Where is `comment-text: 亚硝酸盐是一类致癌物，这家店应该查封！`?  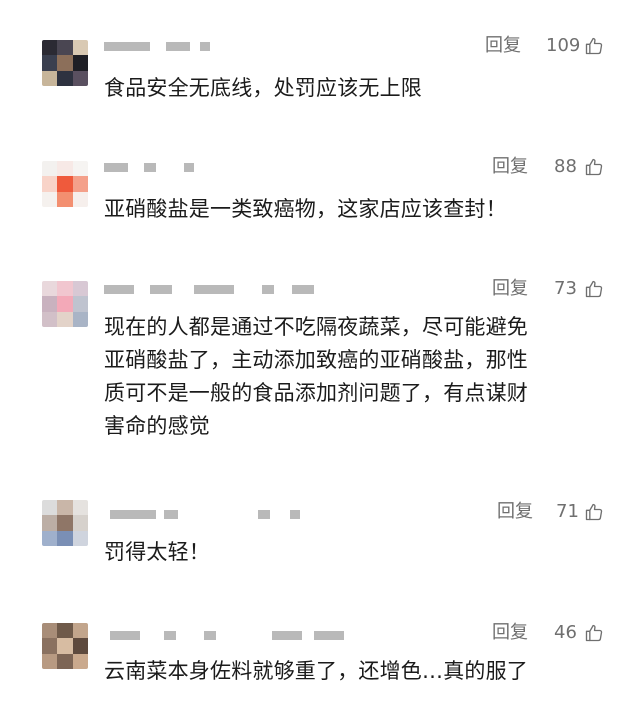
comment-text: 亚硝酸盐是一类致癌物，这家店应该查封！ is located at coordinates (305, 209).